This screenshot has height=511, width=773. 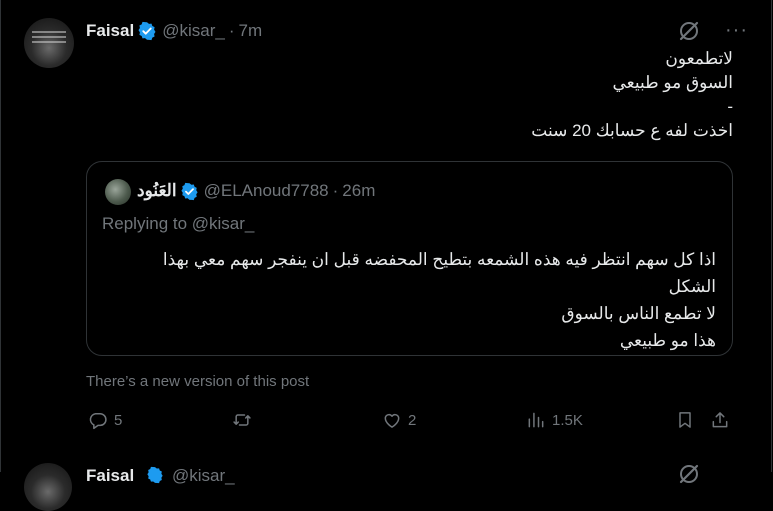 I want to click on reply-count: 5, so click(x=118, y=420).